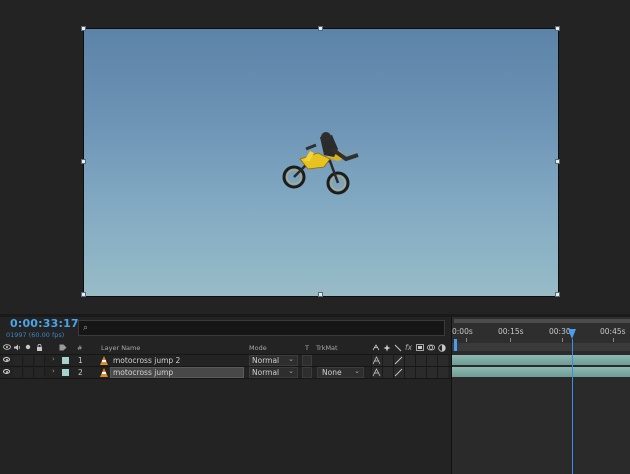 The image size is (630, 474). Describe the element at coordinates (258, 348) in the screenshot. I see `column-mode: Mode` at that location.